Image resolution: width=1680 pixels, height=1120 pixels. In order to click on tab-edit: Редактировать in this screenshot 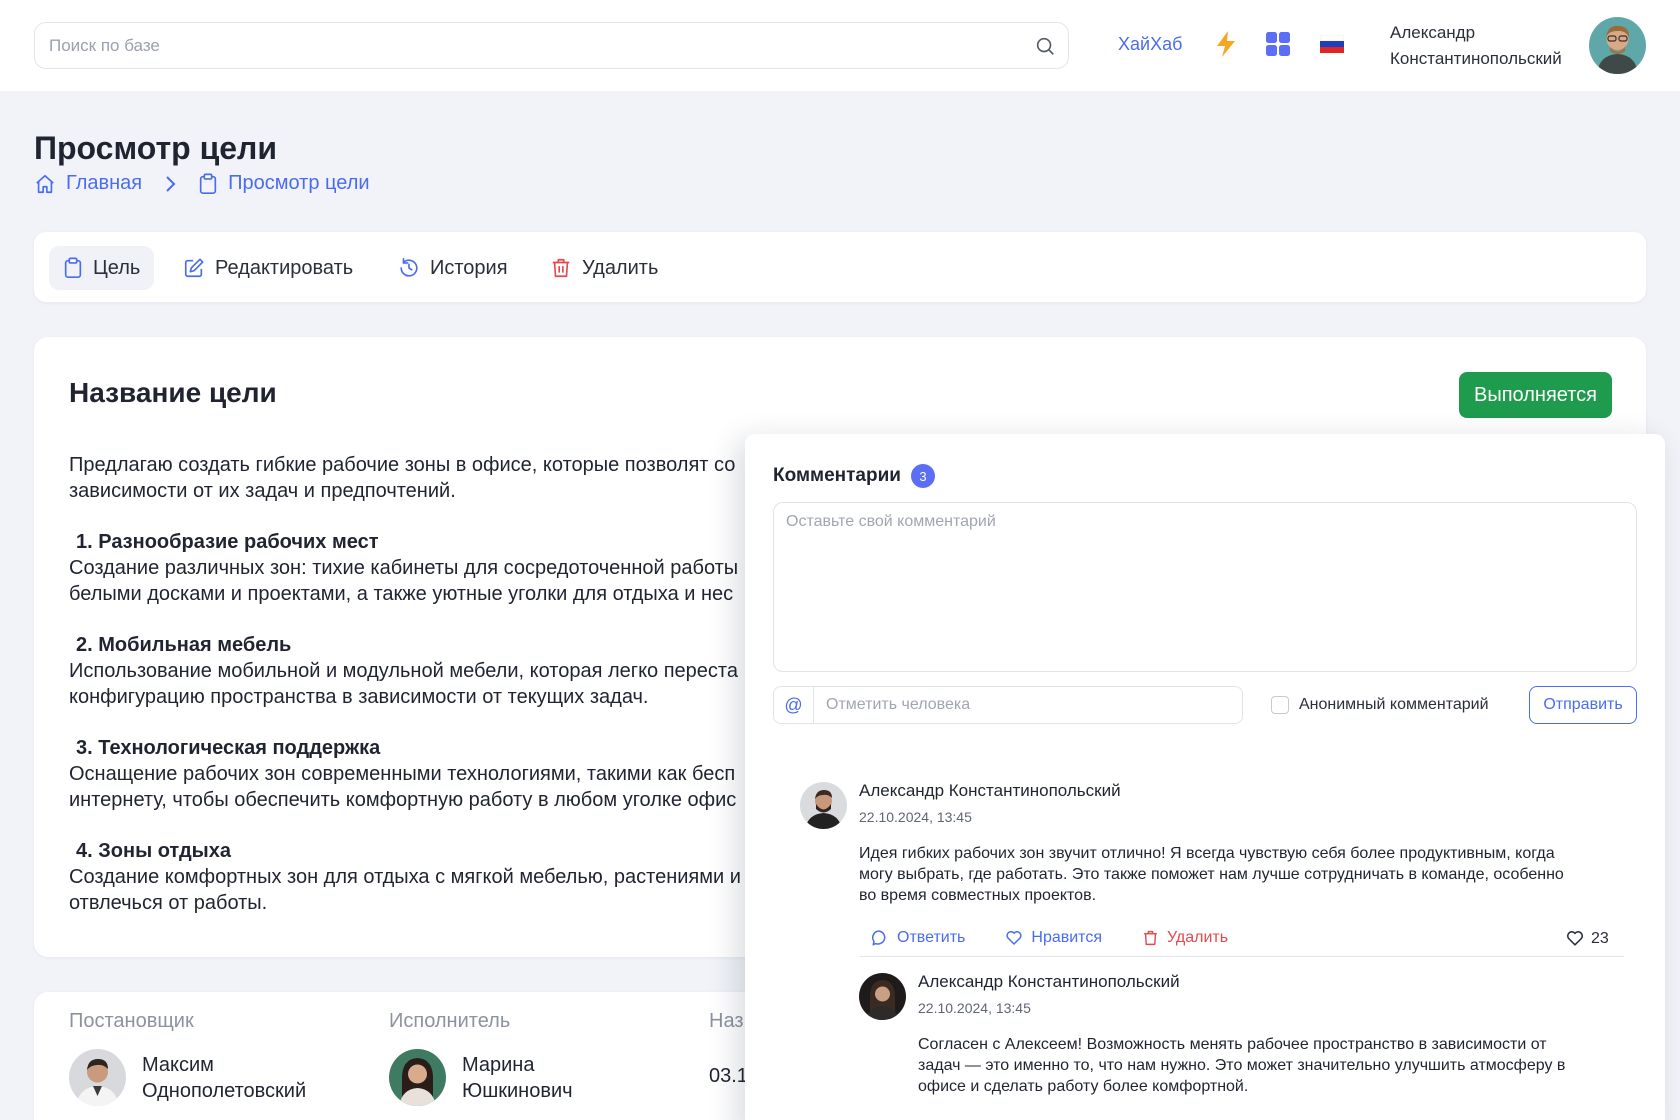, I will do `click(268, 268)`.